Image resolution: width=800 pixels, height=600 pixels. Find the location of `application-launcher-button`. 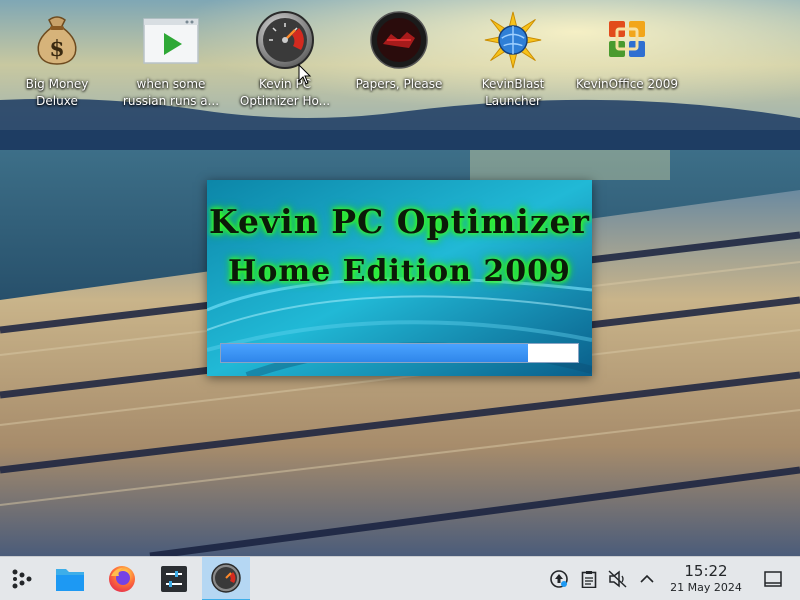

application-launcher-button is located at coordinates (22, 578).